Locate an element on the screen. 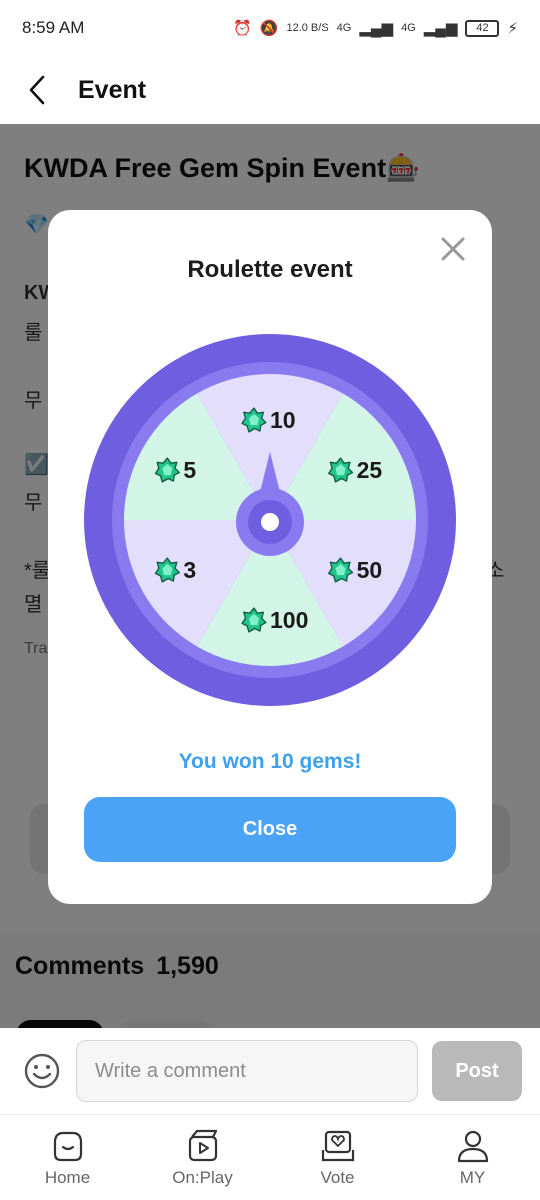 This screenshot has height=1200, width=540. nav-item-vote: Vote is located at coordinates (337, 1157).